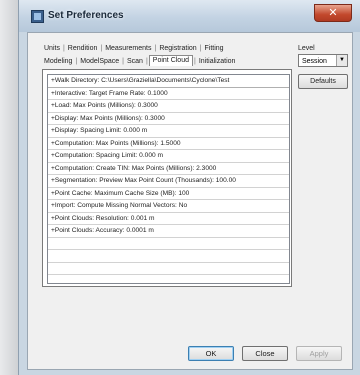 This screenshot has height=375, width=360. What do you see at coordinates (99, 61) in the screenshot?
I see `tab-modelspace: ModelSpace` at bounding box center [99, 61].